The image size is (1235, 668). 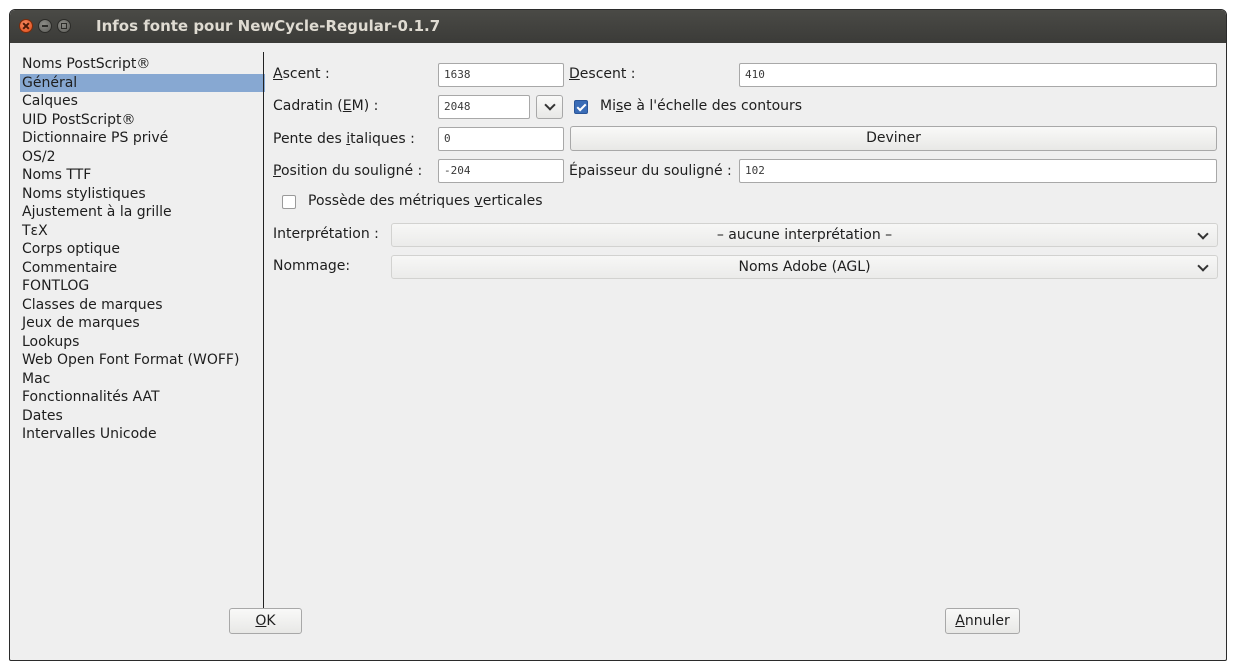 I want to click on sidebar-item-general: Général, so click(x=142, y=82).